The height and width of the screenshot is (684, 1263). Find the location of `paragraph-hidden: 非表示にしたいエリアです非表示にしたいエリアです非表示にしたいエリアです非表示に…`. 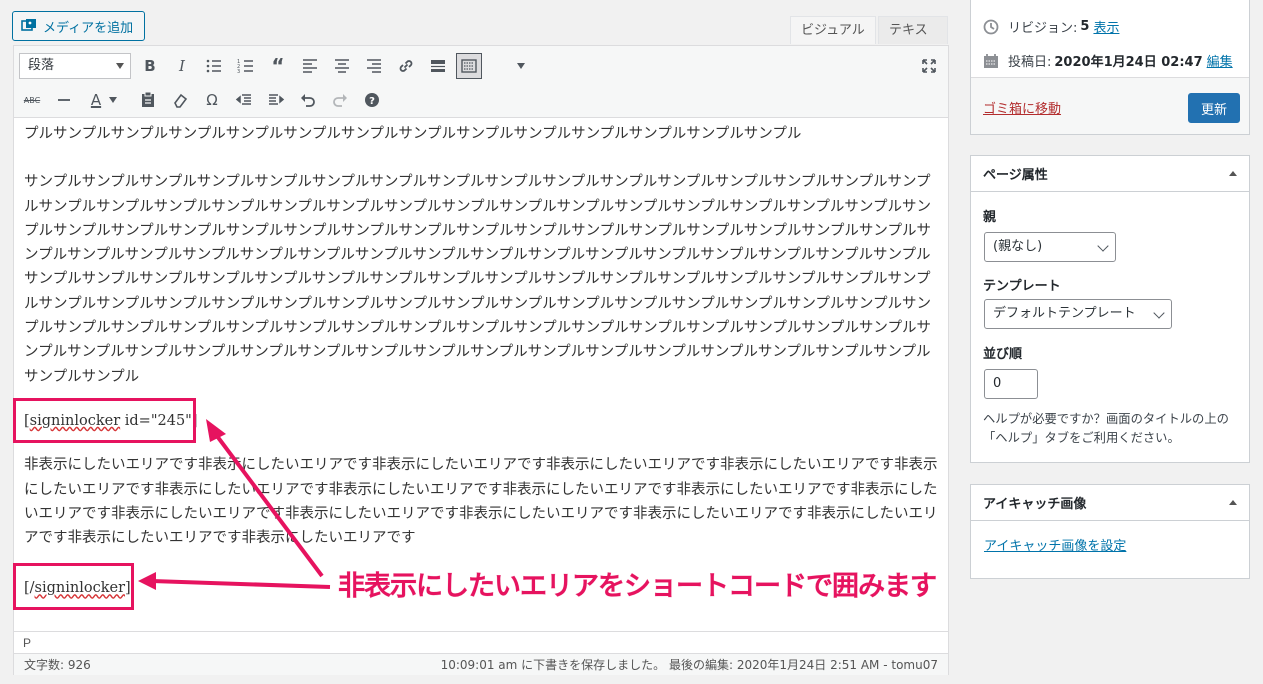

paragraph-hidden: 非表示にしたいエリアです非表示にしたいエリアです非表示にしたいエリアです非表示に… is located at coordinates (481, 502).